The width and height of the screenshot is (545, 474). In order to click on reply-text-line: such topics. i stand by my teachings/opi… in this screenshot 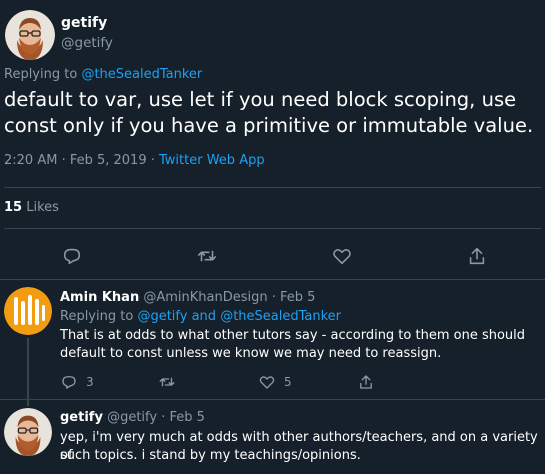, I will do `click(210, 455)`.